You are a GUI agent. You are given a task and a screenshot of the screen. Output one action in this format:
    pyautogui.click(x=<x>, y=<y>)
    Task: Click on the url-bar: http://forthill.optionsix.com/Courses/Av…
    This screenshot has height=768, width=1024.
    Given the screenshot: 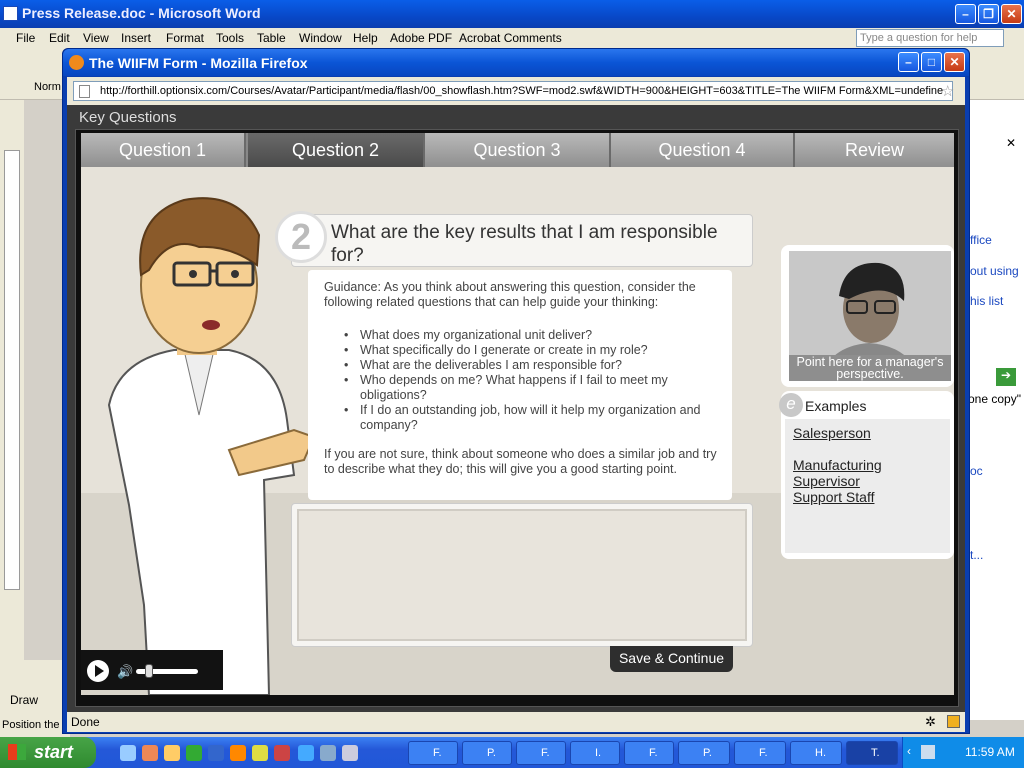 What is the action you would take?
    pyautogui.click(x=516, y=91)
    